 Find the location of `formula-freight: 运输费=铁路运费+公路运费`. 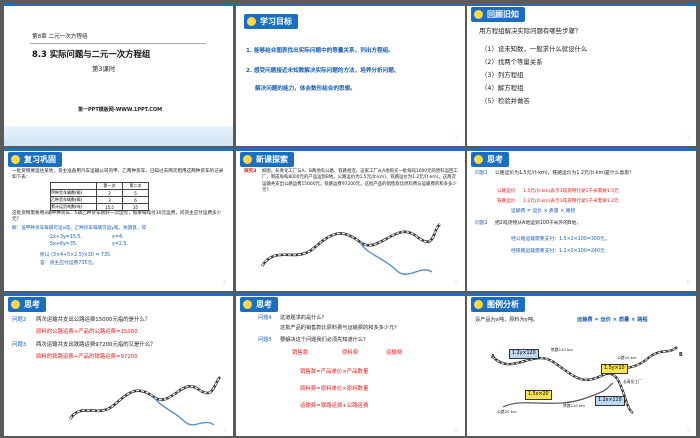

formula-freight: 运输费=铁路运费+公路运费 is located at coordinates (334, 406).